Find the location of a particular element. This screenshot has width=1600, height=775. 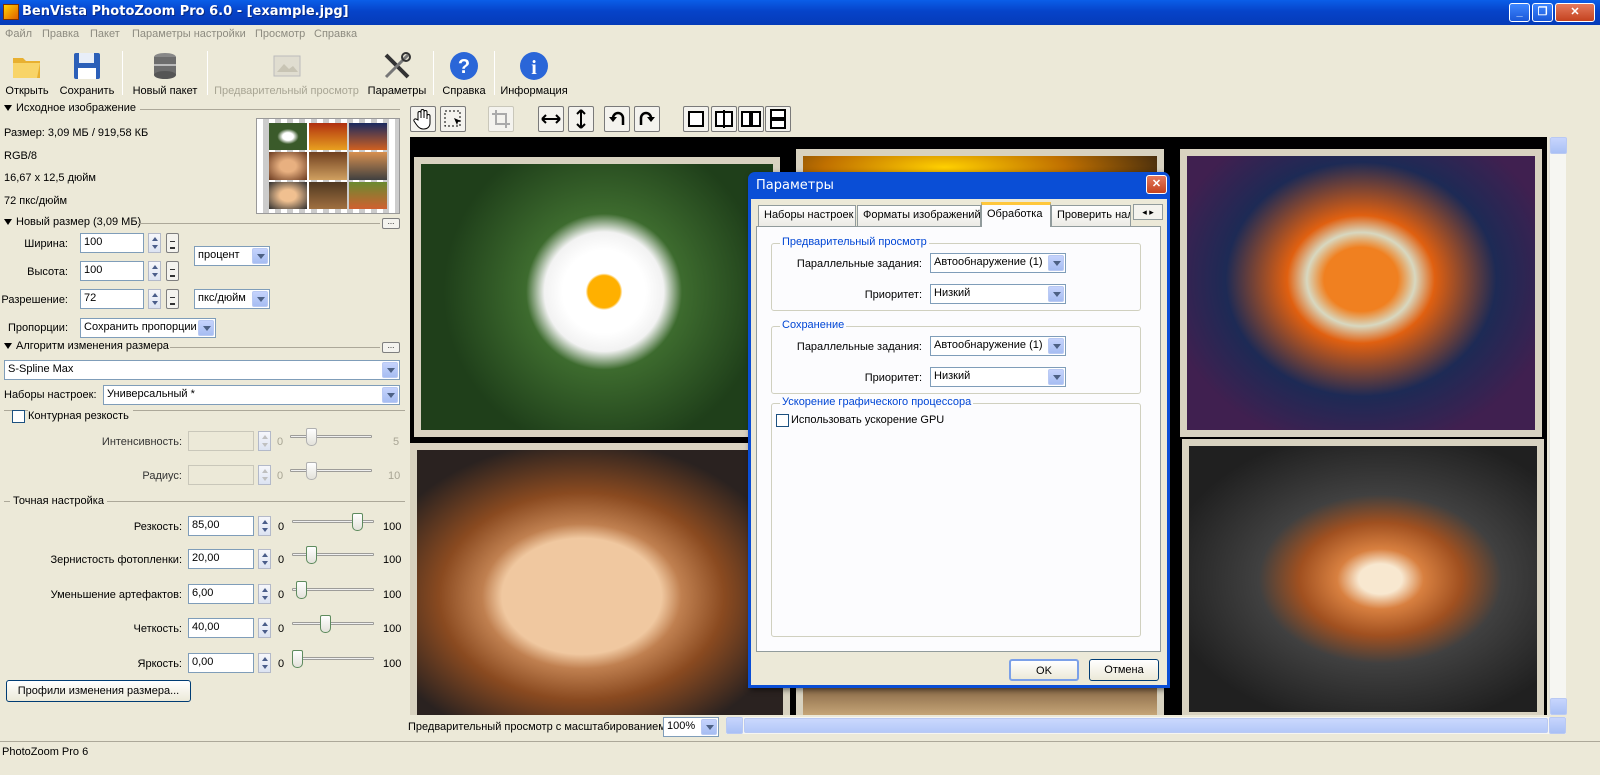

gpu-checkbox is located at coordinates (782, 420).